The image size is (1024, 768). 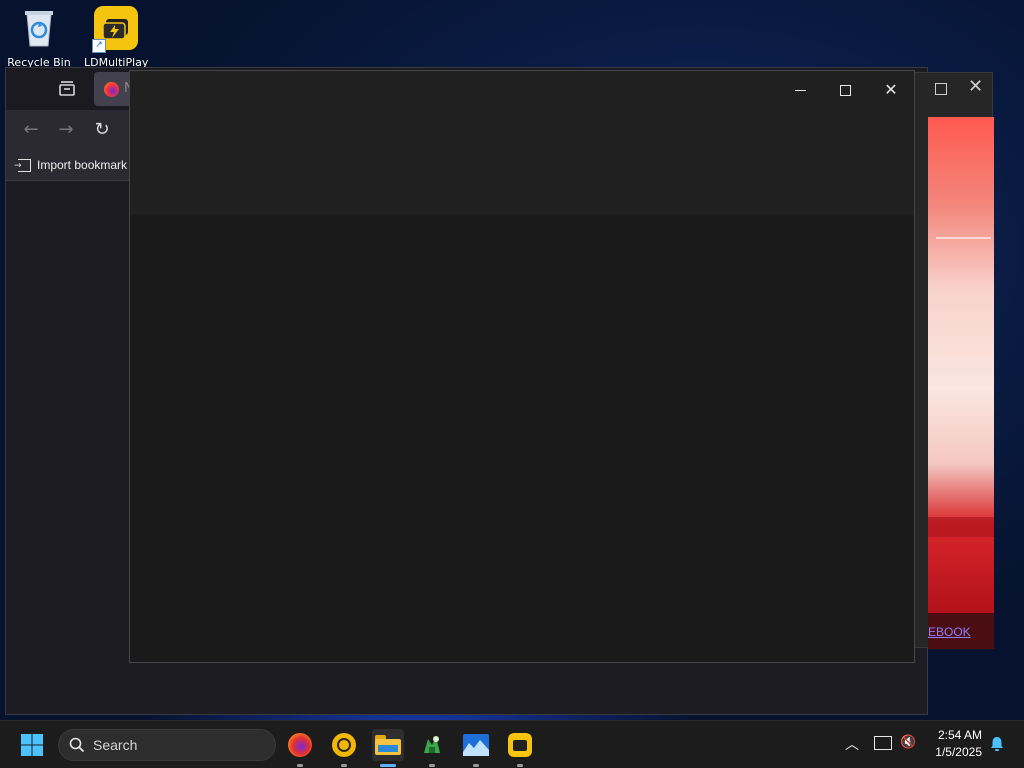 I want to click on minimize-icon, so click(x=800, y=90).